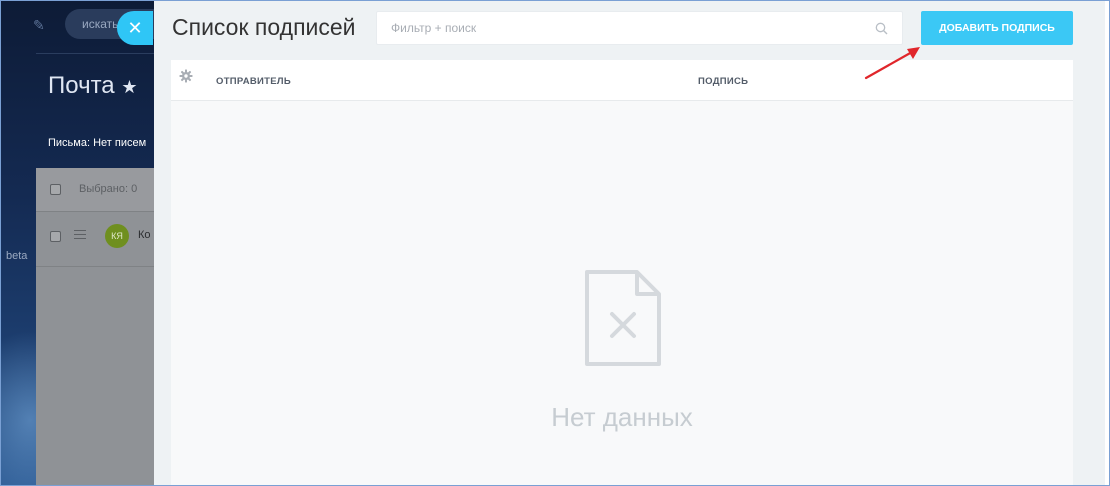  I want to click on close-icon: ✕, so click(134, 28).